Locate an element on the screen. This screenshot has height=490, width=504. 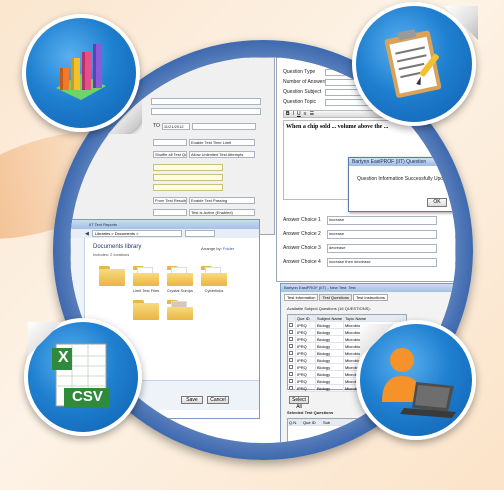
explorer-search-input is located at coordinates (199, 233).